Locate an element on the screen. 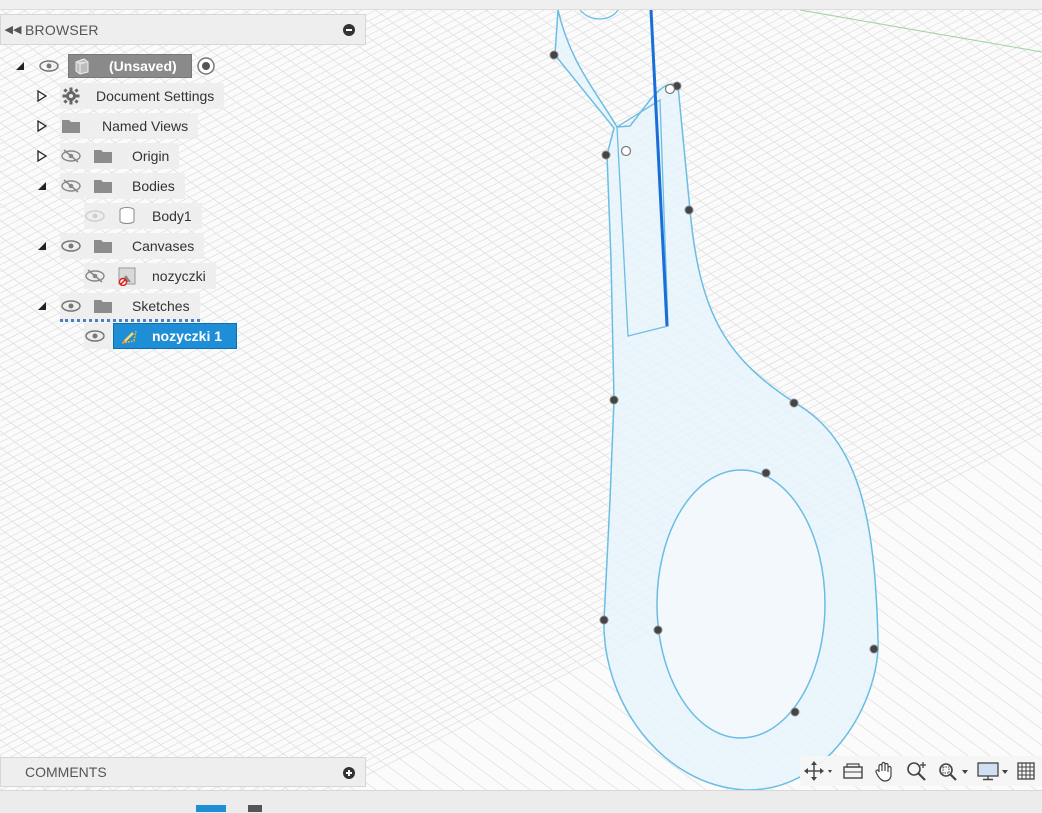 The width and height of the screenshot is (1042, 813). browser-item-document-settings: Document Settings is located at coordinates (142, 96).